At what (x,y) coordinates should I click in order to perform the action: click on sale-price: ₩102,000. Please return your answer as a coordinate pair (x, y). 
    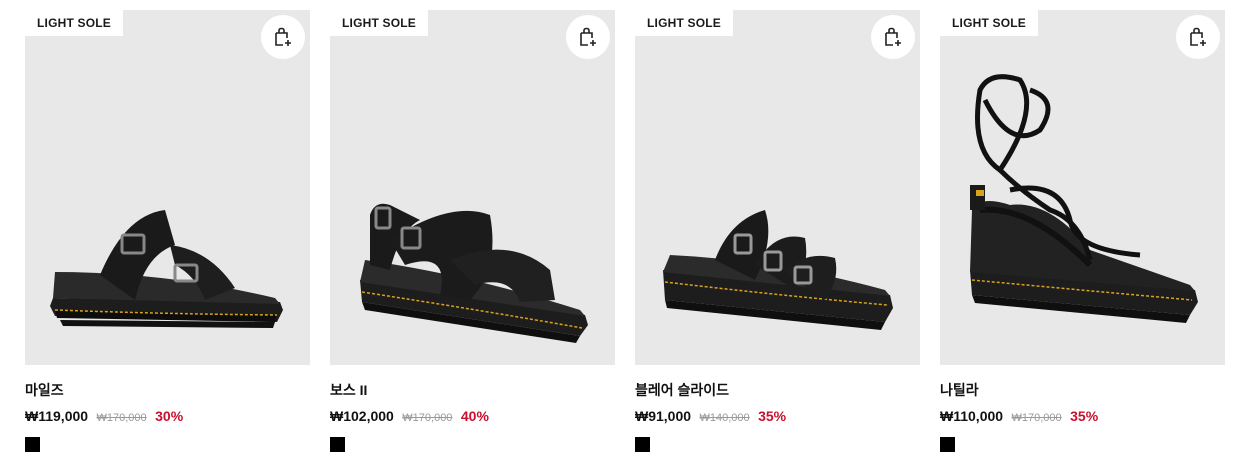
    Looking at the image, I should click on (362, 416).